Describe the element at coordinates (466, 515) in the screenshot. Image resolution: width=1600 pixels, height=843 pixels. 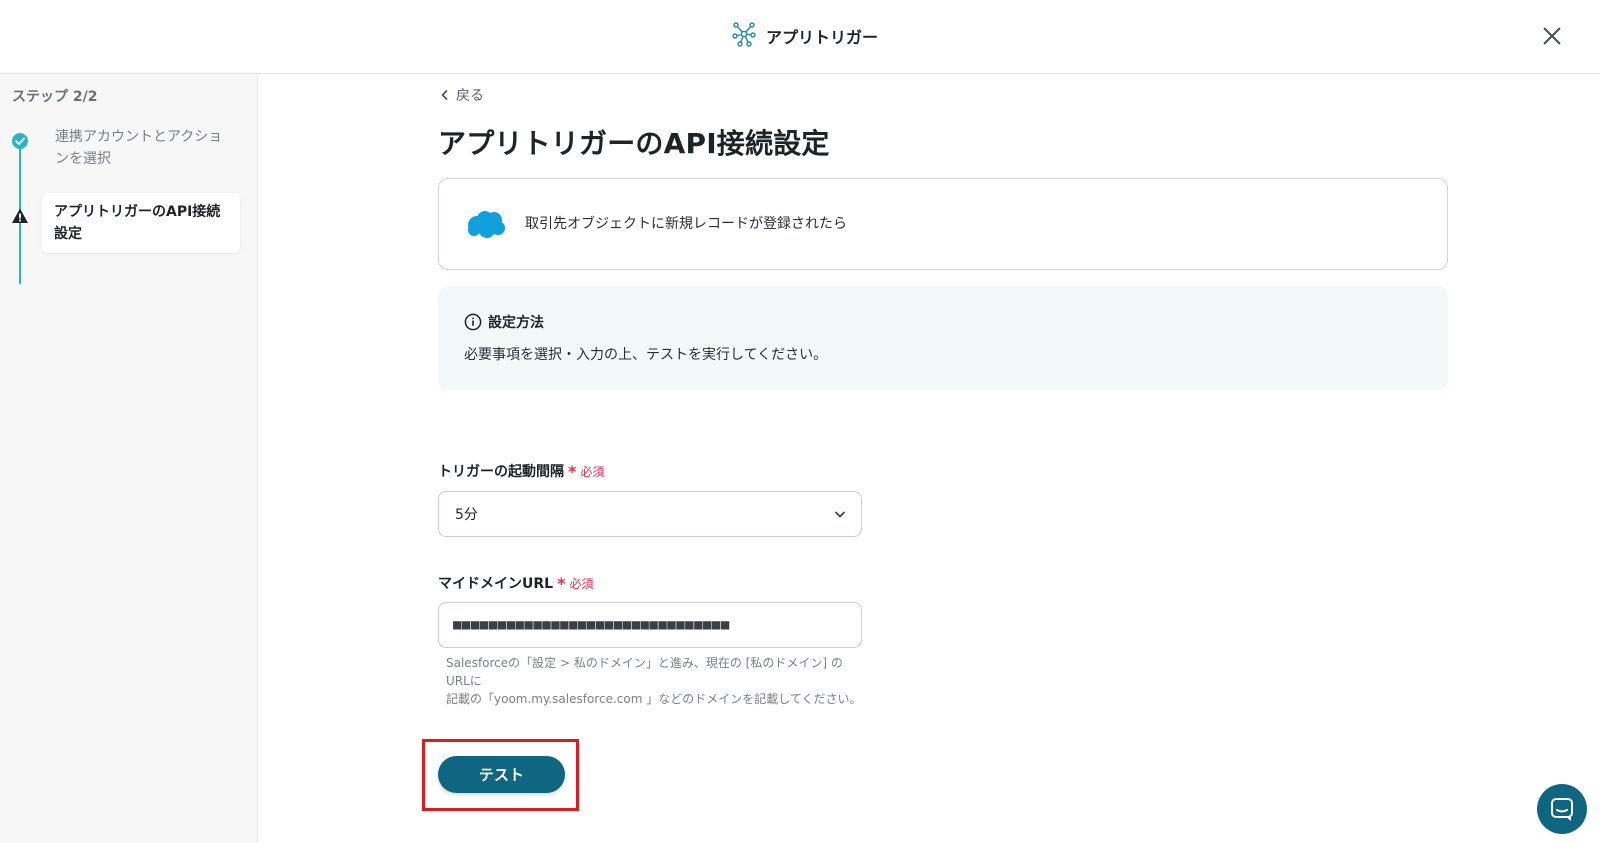
I see `interval-select-value: 5分` at that location.